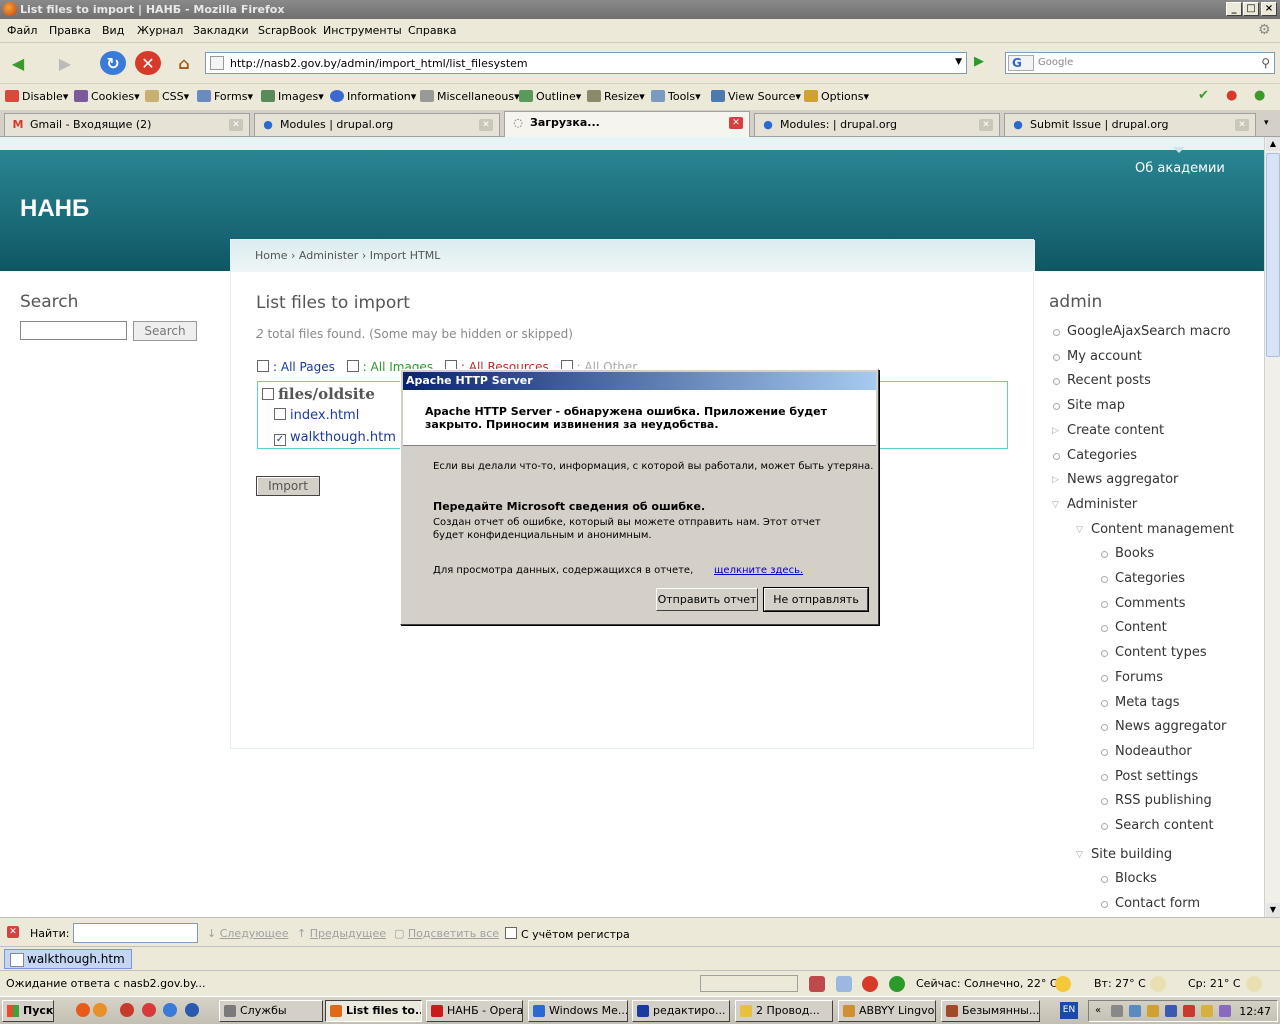  What do you see at coordinates (1155, 529) in the screenshot?
I see `admin-nav-item: ▽ Content management` at bounding box center [1155, 529].